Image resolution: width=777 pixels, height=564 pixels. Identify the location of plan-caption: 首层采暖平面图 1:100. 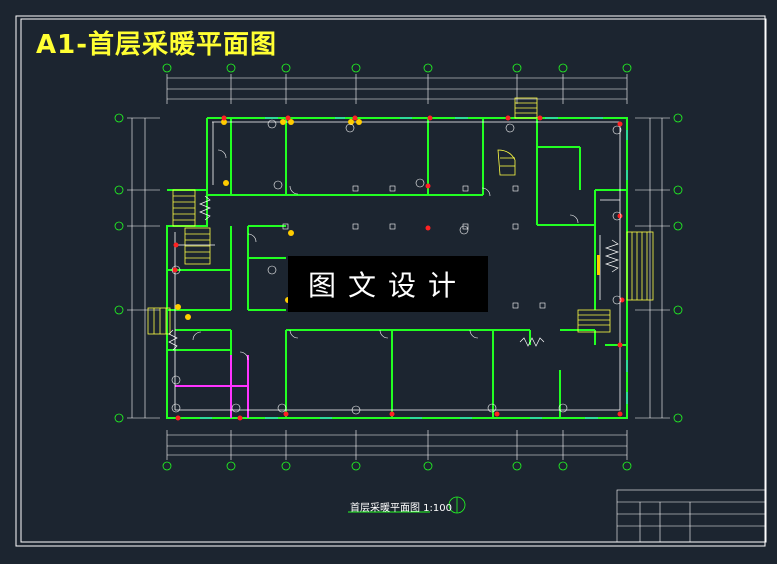
(401, 508).